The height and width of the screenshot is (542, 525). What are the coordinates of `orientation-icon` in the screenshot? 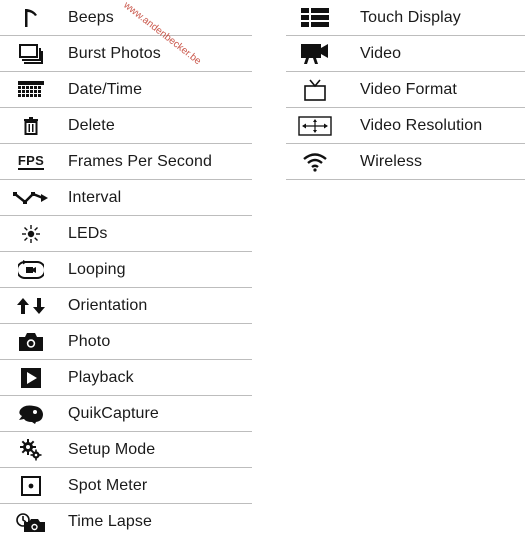 It's located at (31, 306).